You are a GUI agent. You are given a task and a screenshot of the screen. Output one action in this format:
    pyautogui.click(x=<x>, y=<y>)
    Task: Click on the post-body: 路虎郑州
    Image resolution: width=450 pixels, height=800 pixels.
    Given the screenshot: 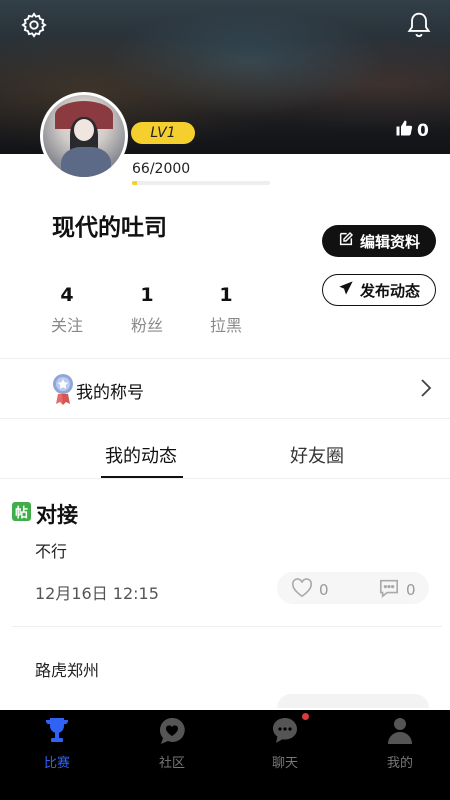 What is the action you would take?
    pyautogui.click(x=67, y=669)
    